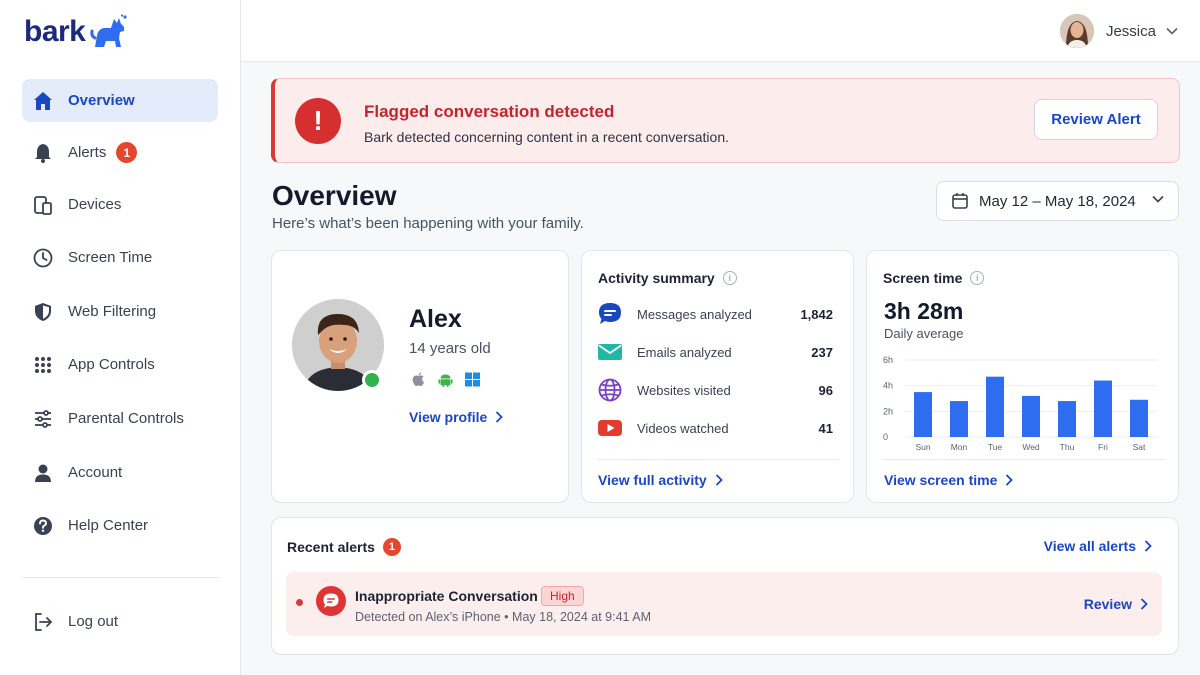 Image resolution: width=1200 pixels, height=675 pixels. What do you see at coordinates (924, 311) in the screenshot?
I see `screen-time-total: 3h 28m` at bounding box center [924, 311].